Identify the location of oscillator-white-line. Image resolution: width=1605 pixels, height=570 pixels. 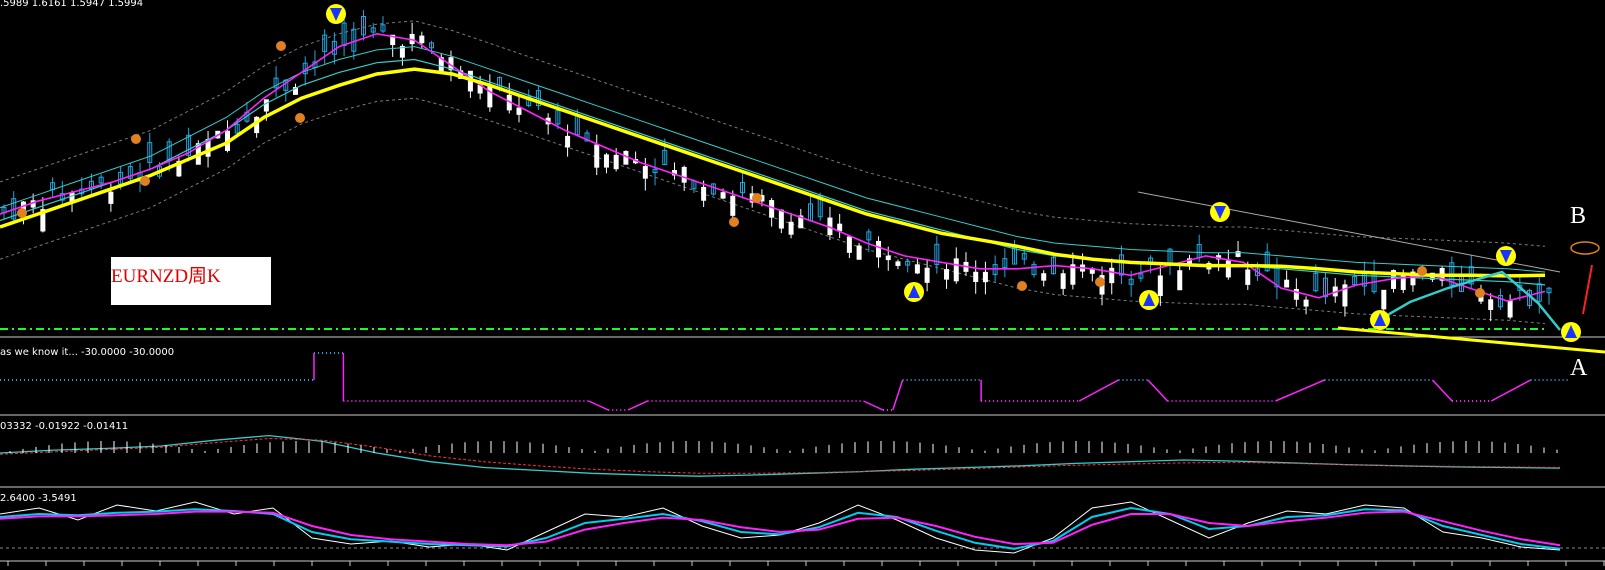
(780, 527).